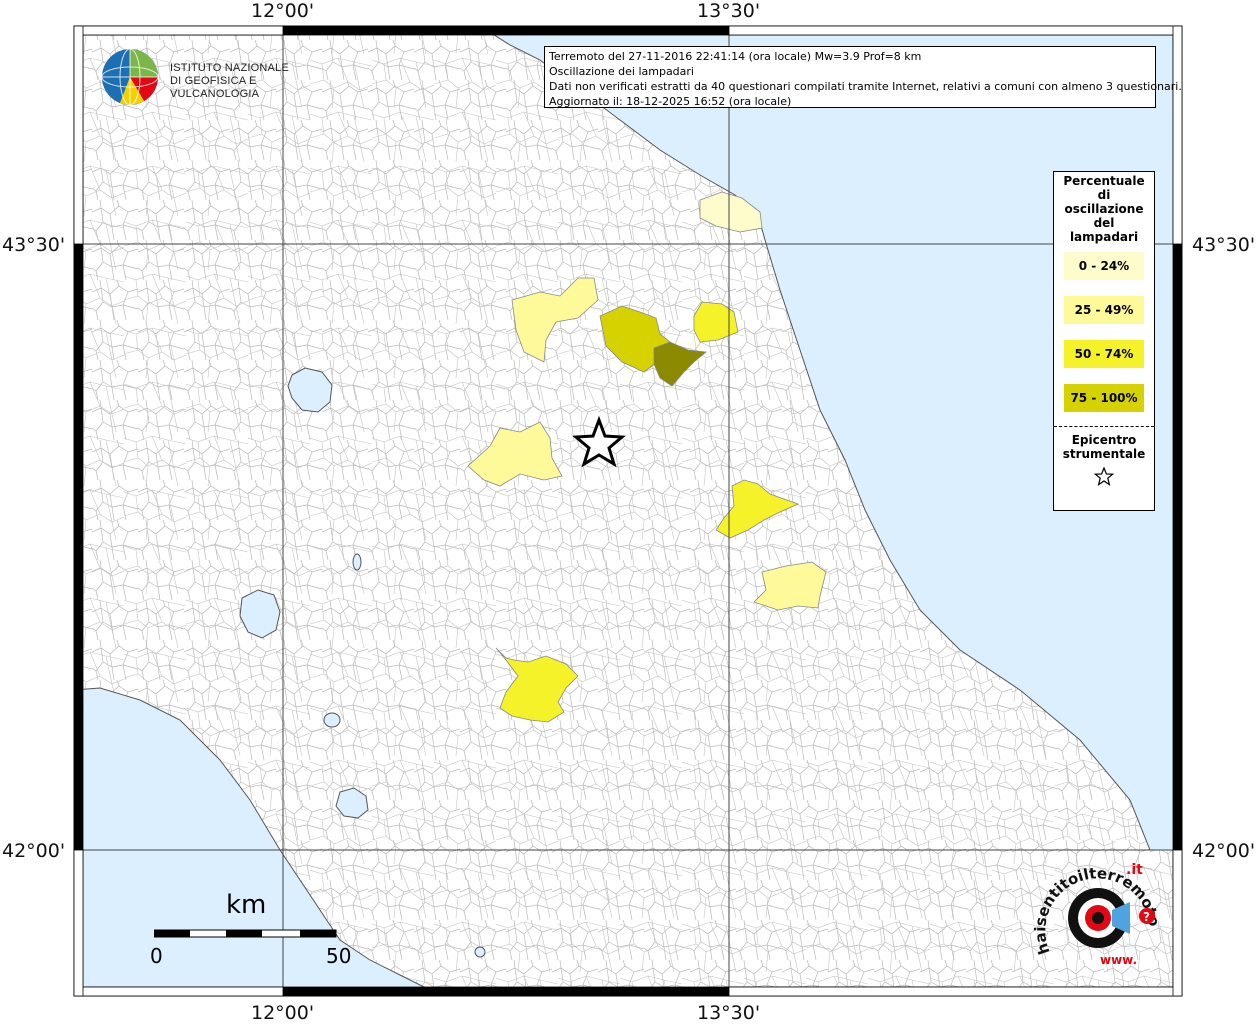 Image resolution: width=1256 pixels, height=1024 pixels. Describe the element at coordinates (1104, 454) in the screenshot. I see `legend-epicenter-line: strumentale` at that location.